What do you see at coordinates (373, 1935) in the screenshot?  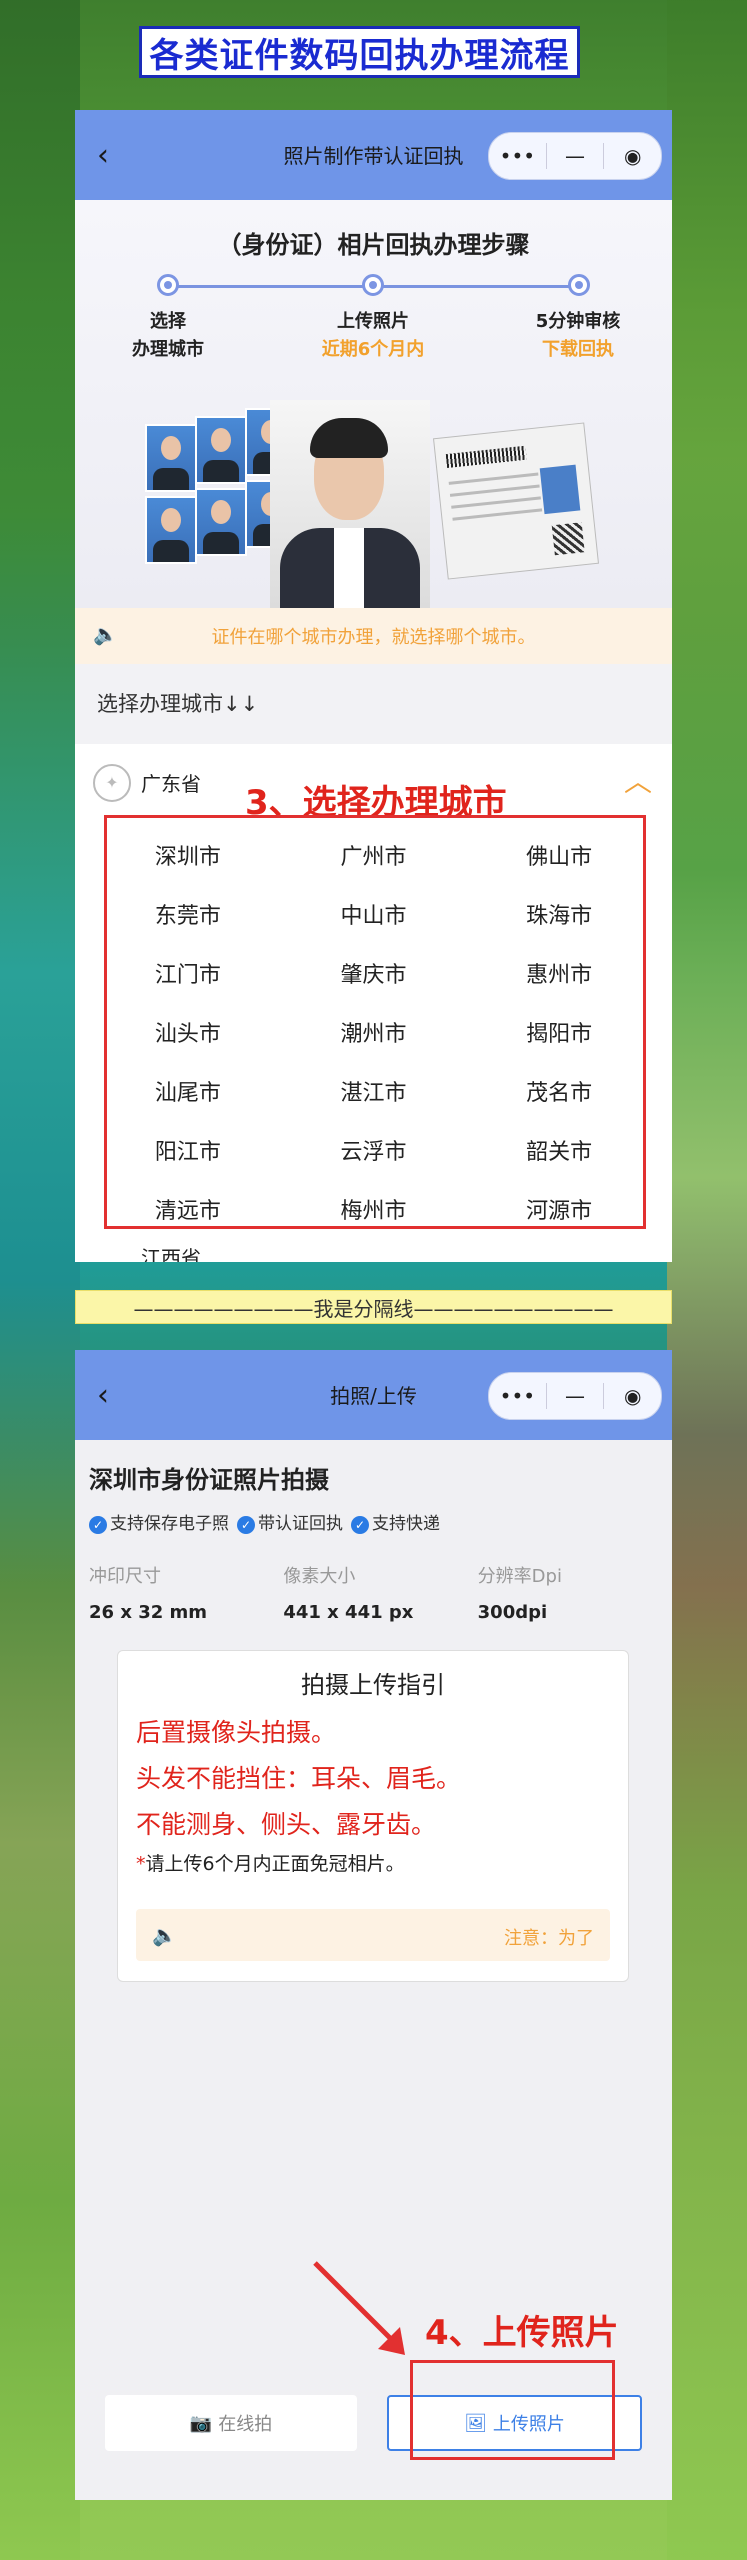 I see `guide-tip-bar: 🔈 注意：为了` at bounding box center [373, 1935].